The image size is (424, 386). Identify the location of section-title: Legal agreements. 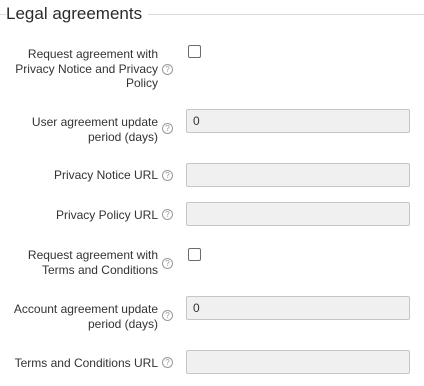
(77, 14).